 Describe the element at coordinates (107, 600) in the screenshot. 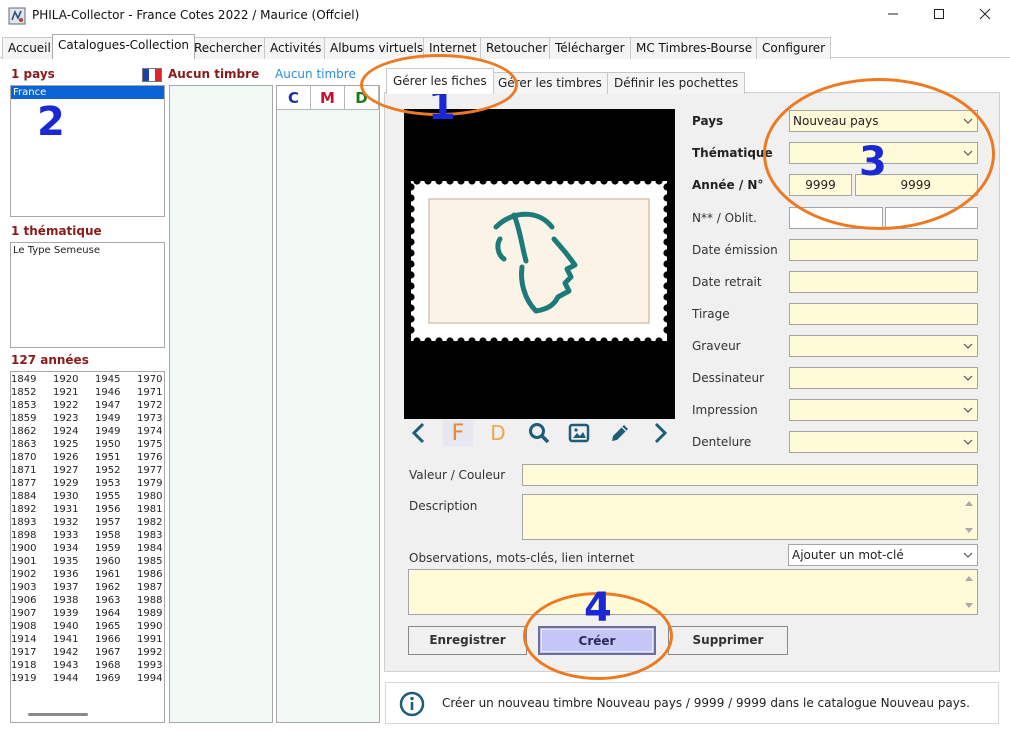

I see `year-item: 1963` at that location.